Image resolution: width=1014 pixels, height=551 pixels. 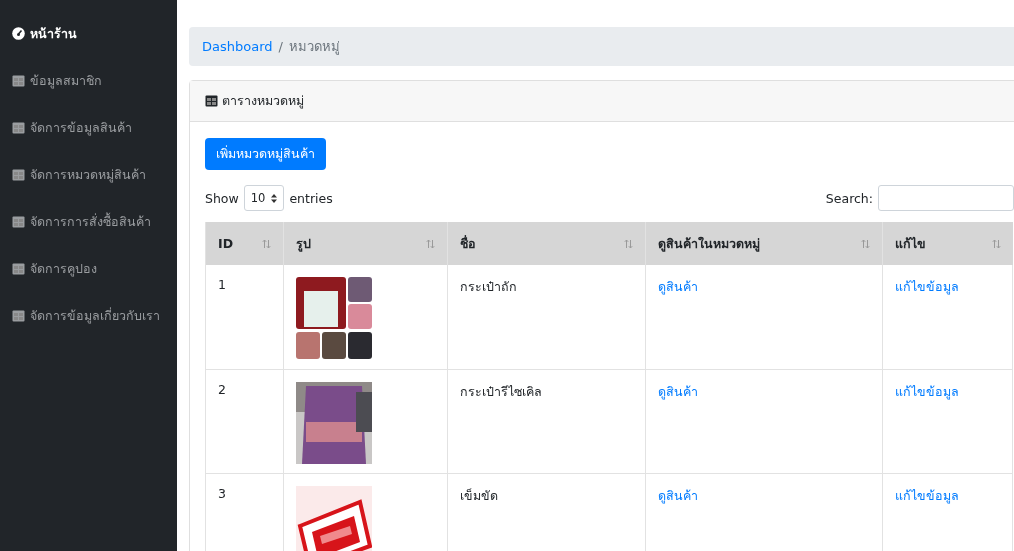 I want to click on table-cell: กระเป๋ารีไซเคิล, so click(x=501, y=391).